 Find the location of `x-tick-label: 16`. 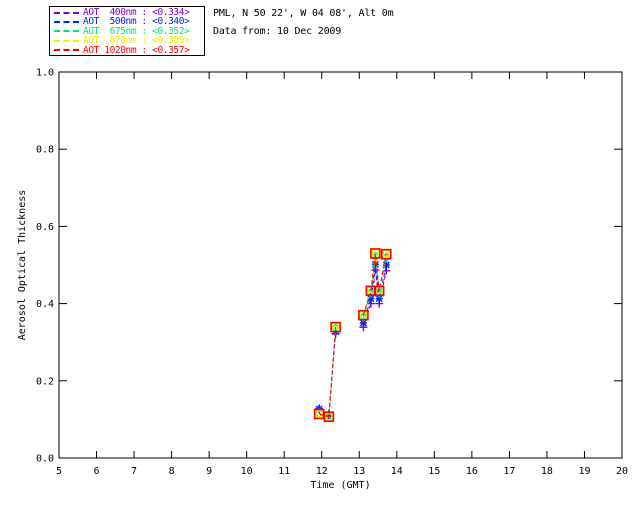

x-tick-label: 16 is located at coordinates (472, 471).